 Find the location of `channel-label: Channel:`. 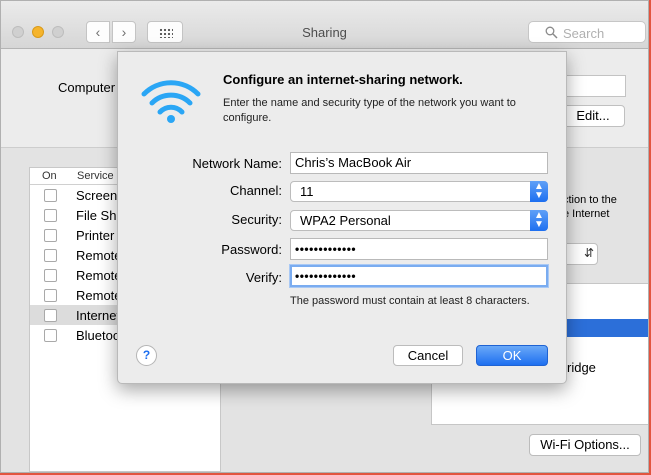

channel-label: Channel: is located at coordinates (255, 190).